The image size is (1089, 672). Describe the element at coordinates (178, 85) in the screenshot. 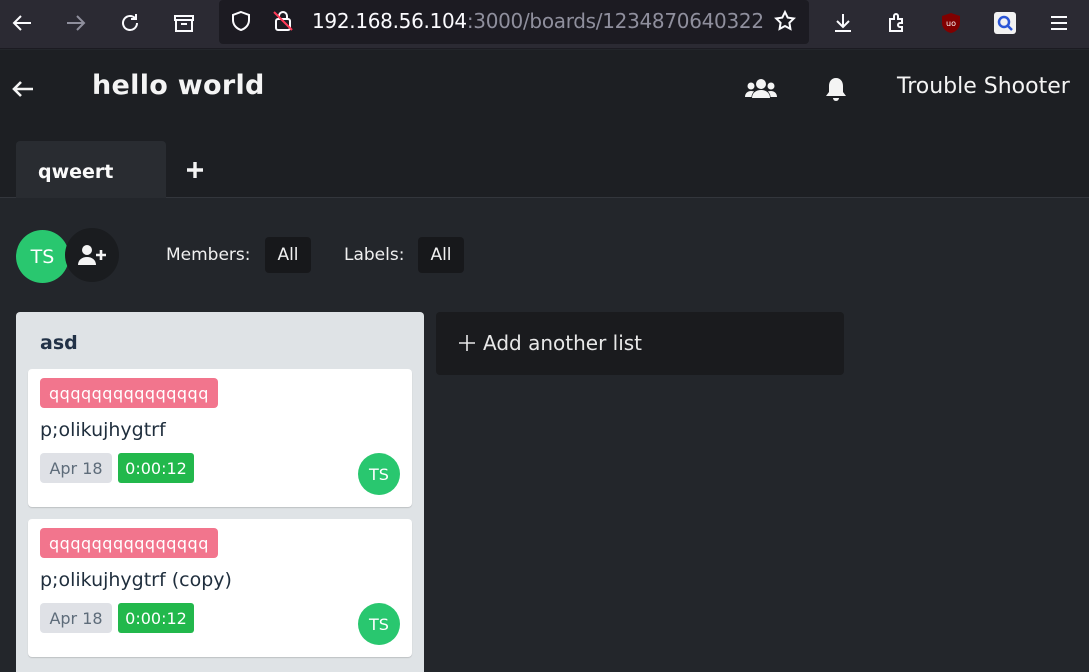

I see `board-title: hello world` at that location.